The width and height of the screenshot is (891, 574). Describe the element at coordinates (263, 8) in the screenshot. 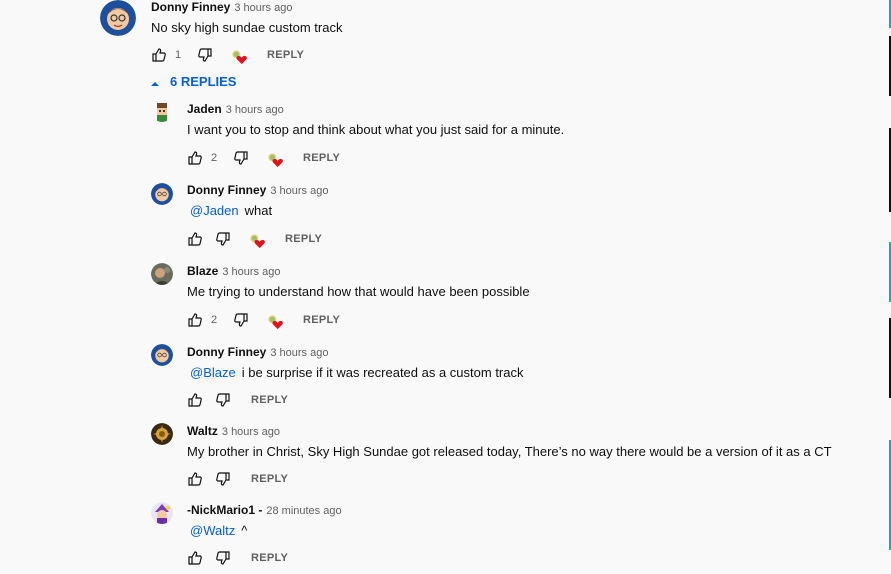

I see `comment-time: 3 hours ago` at that location.